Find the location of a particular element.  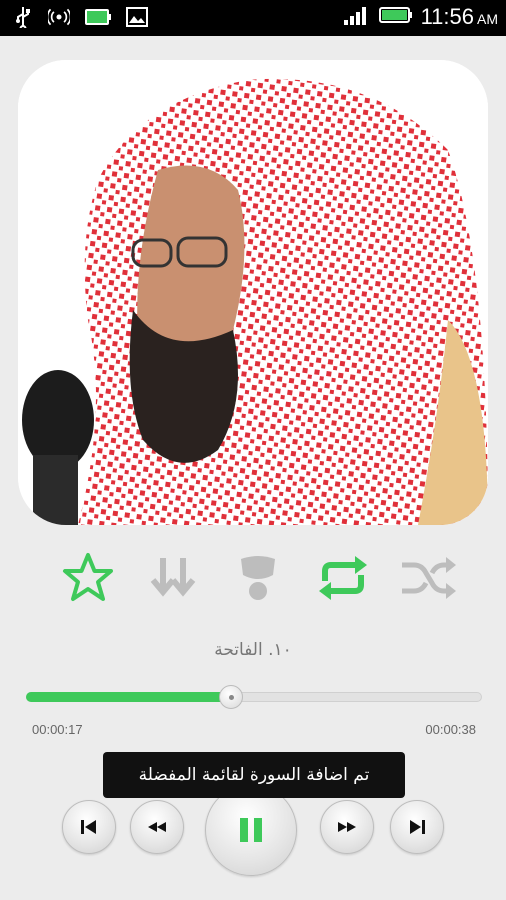

status-bar: 11:56 AM is located at coordinates (253, 18).